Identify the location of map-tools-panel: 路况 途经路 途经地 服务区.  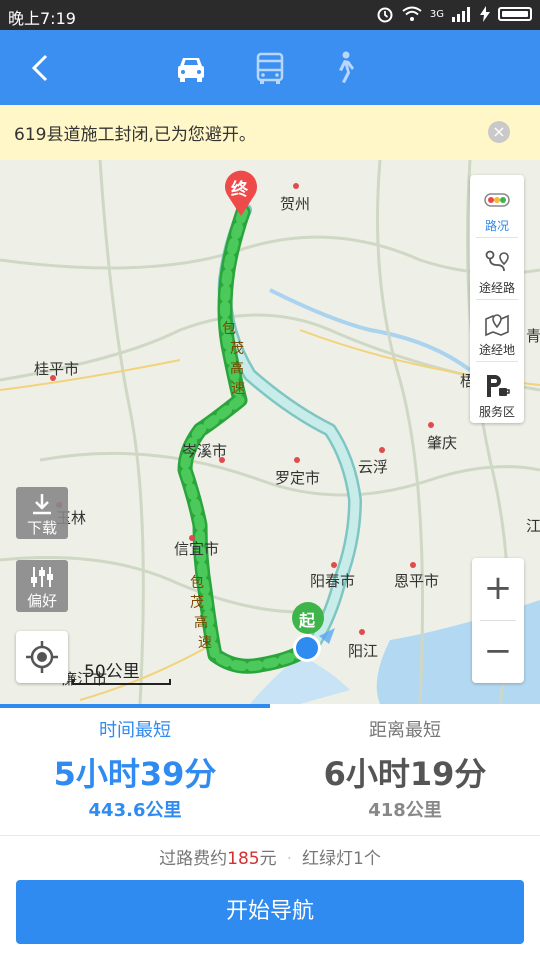
(497, 299).